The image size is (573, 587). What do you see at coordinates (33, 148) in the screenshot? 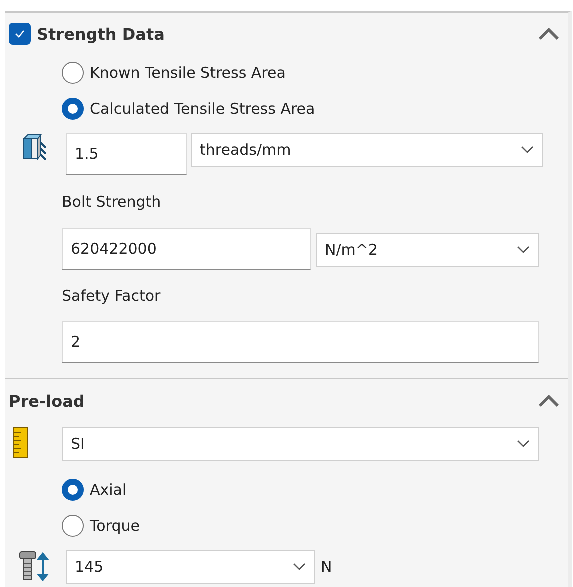
I see `block-icon` at bounding box center [33, 148].